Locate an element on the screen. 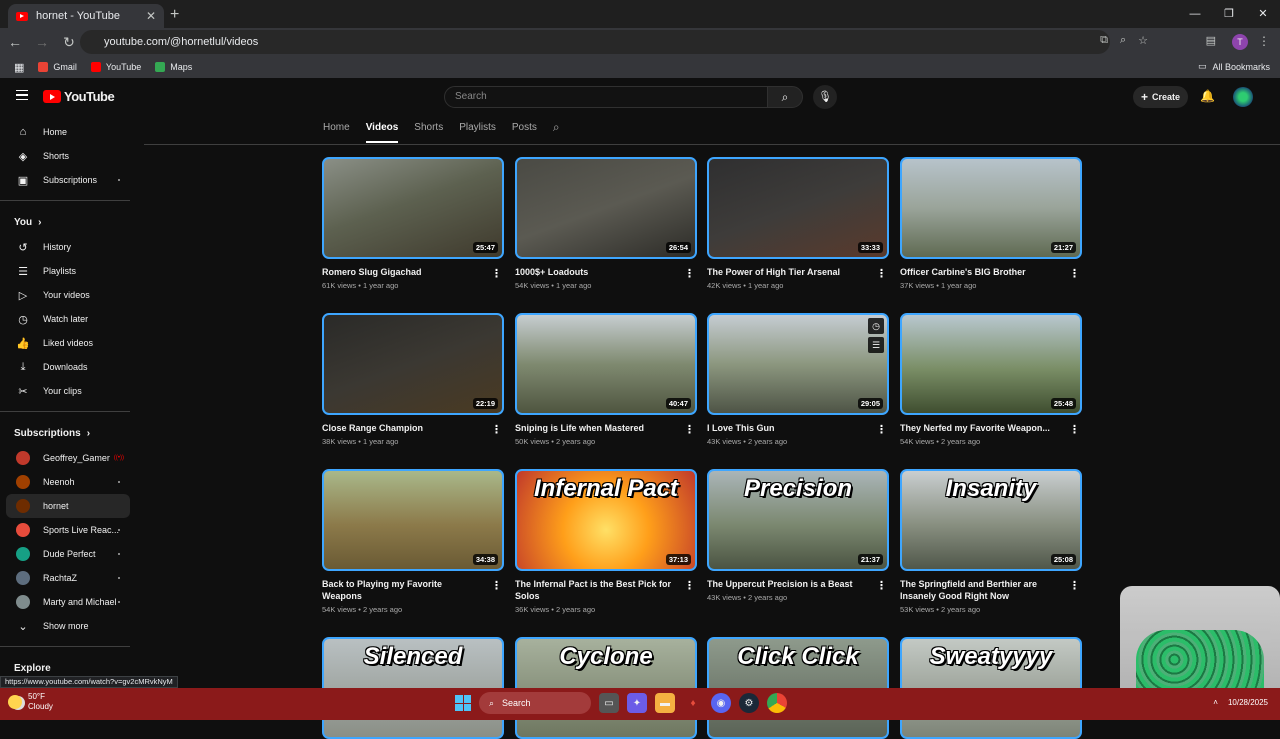 The image size is (1280, 739). sidebar-item-home: ⌂ Home is located at coordinates (69, 132).